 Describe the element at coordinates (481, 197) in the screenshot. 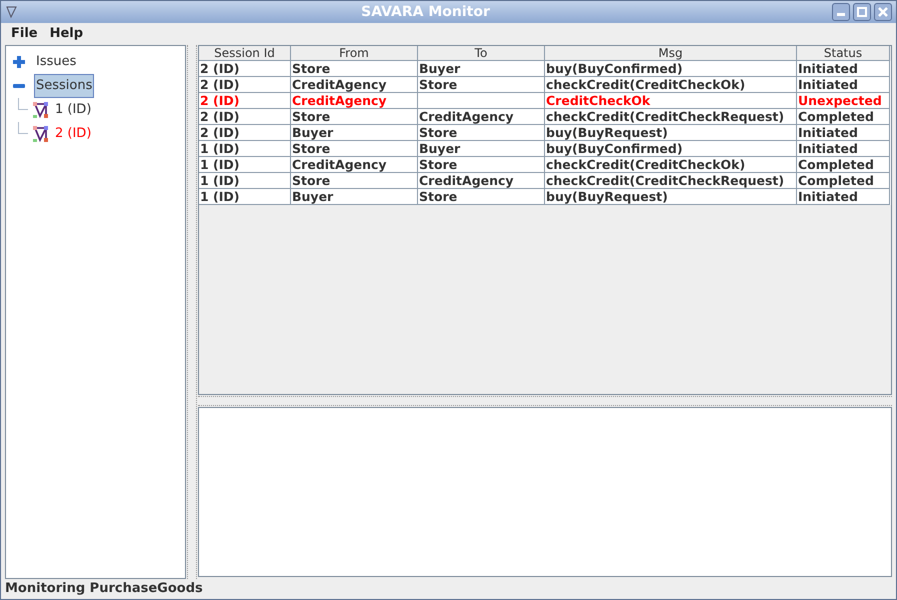

I see `table-cell: Store` at that location.